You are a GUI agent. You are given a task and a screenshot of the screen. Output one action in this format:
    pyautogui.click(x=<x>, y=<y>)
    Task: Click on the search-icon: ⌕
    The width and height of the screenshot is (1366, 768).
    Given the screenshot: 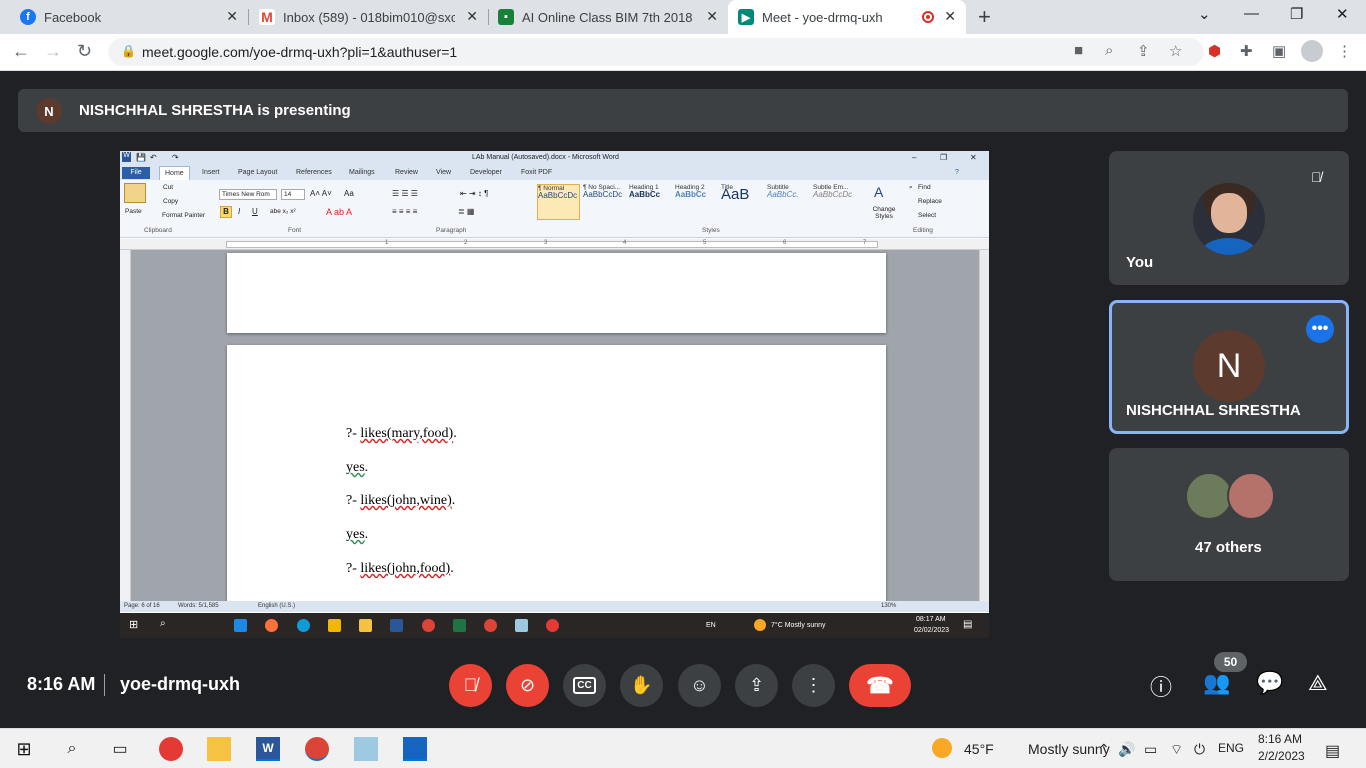 What is the action you would take?
    pyautogui.click(x=72, y=749)
    